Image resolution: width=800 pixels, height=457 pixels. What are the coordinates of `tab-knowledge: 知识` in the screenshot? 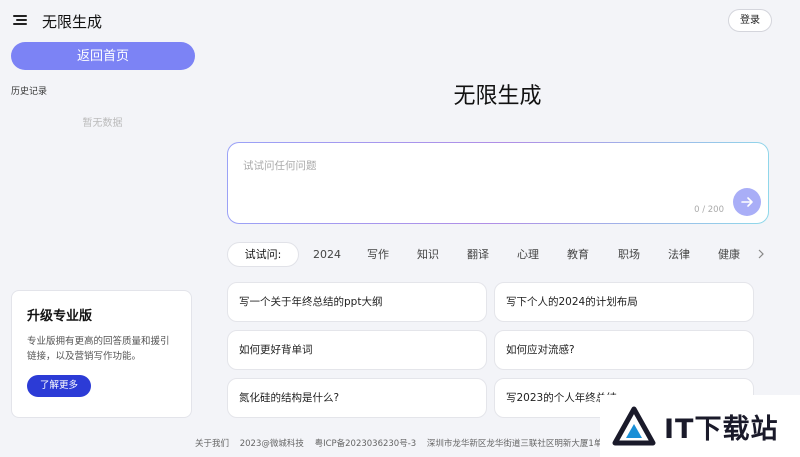 It's located at (428, 254).